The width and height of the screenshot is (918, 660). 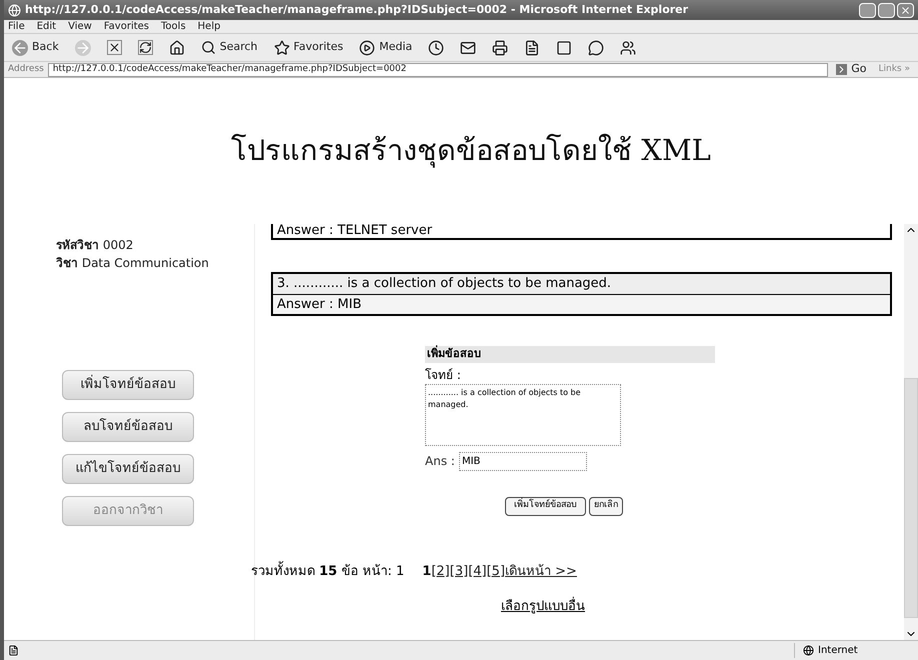 I want to click on back-button: Back, so click(x=35, y=47).